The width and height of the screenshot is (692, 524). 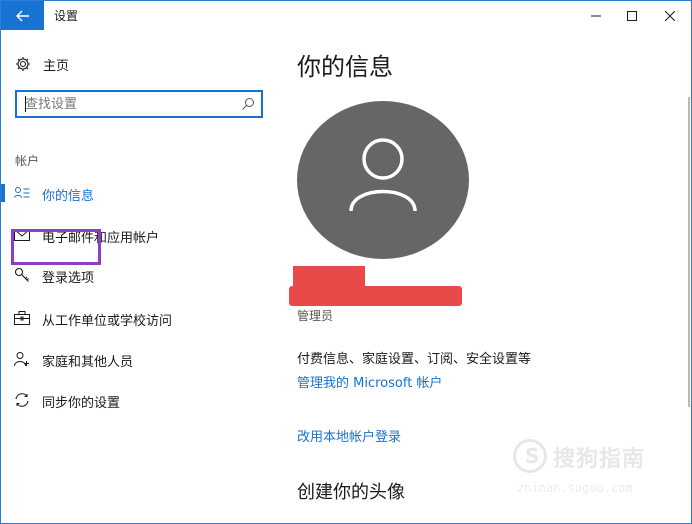 I want to click on briefcase-icon, so click(x=22, y=318).